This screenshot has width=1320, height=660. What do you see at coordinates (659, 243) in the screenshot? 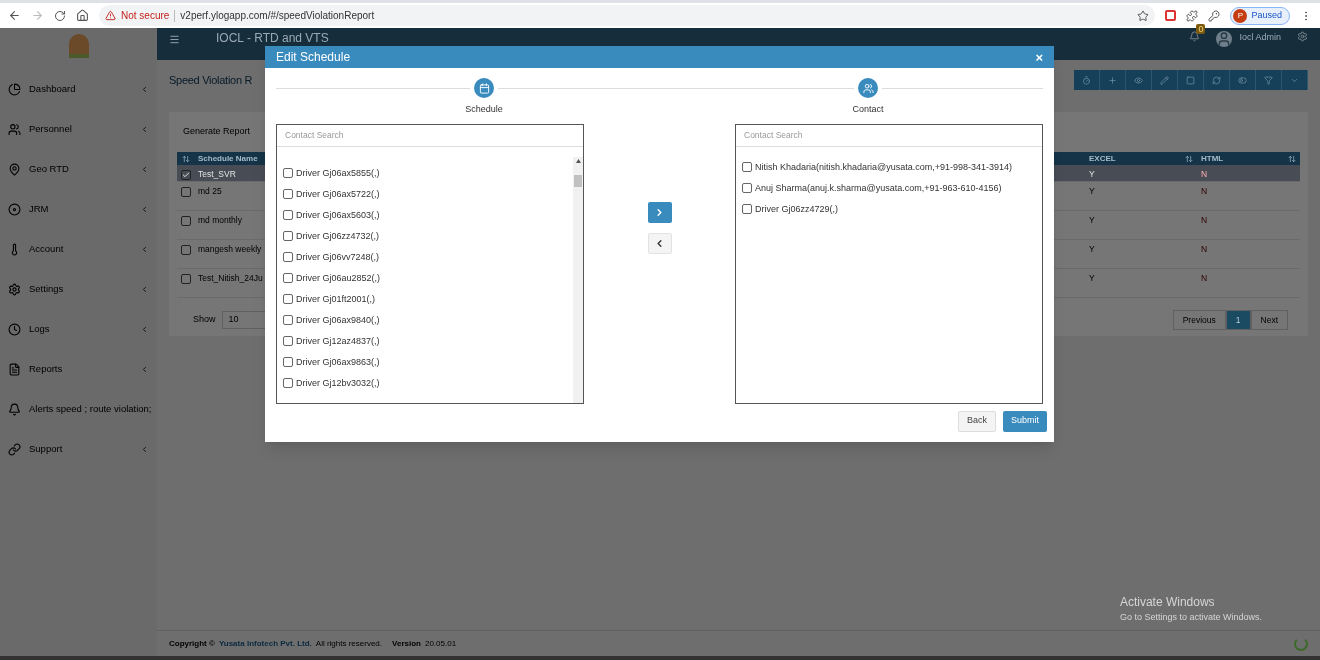
I see `move-left-button` at bounding box center [659, 243].